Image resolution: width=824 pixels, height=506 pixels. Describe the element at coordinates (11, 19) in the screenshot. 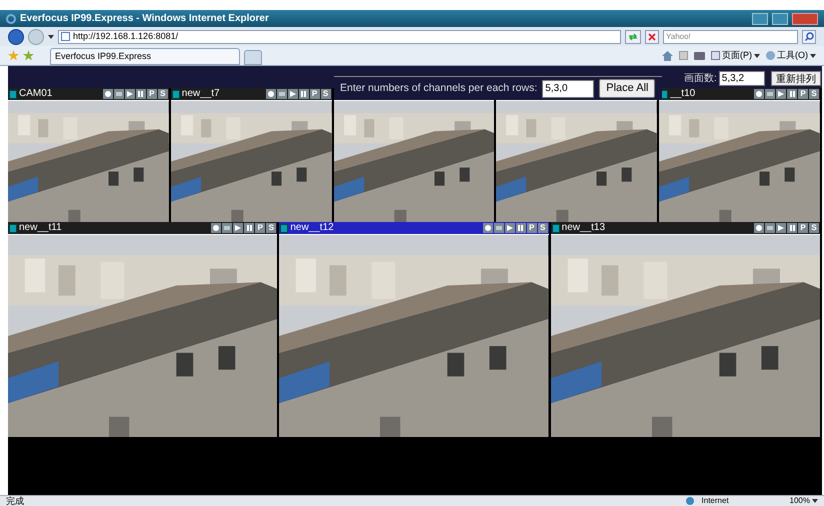

I see `browser-logo-icon` at that location.